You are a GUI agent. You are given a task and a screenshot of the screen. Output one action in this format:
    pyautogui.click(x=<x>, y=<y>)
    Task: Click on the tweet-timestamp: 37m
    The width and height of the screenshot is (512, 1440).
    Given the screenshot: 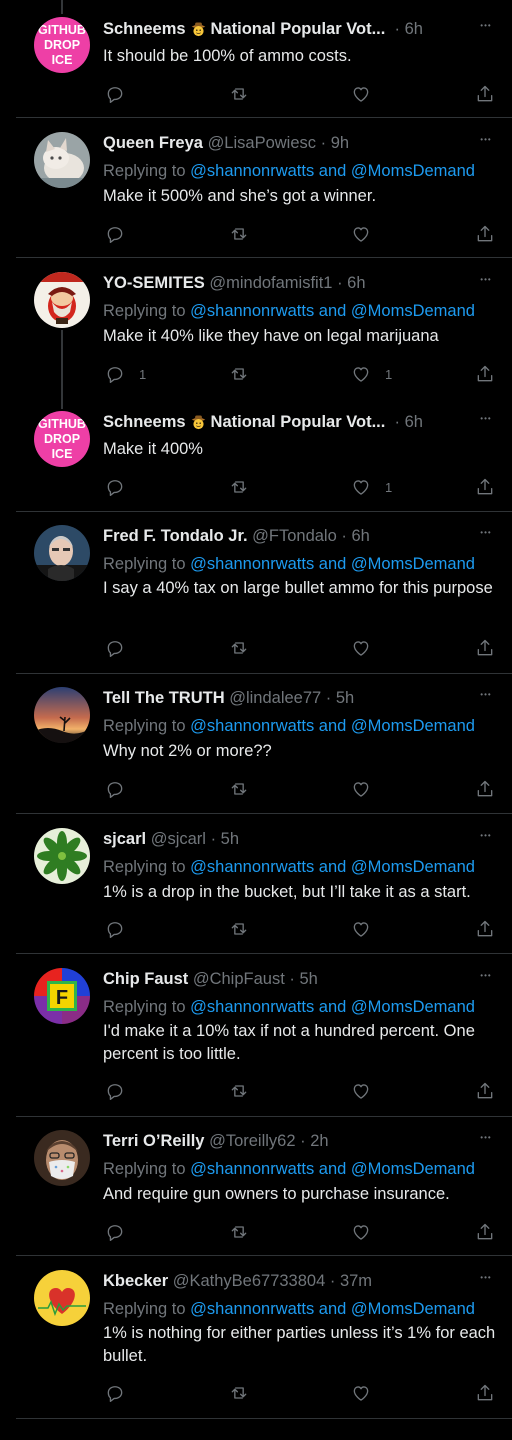 What is the action you would take?
    pyautogui.click(x=356, y=1281)
    